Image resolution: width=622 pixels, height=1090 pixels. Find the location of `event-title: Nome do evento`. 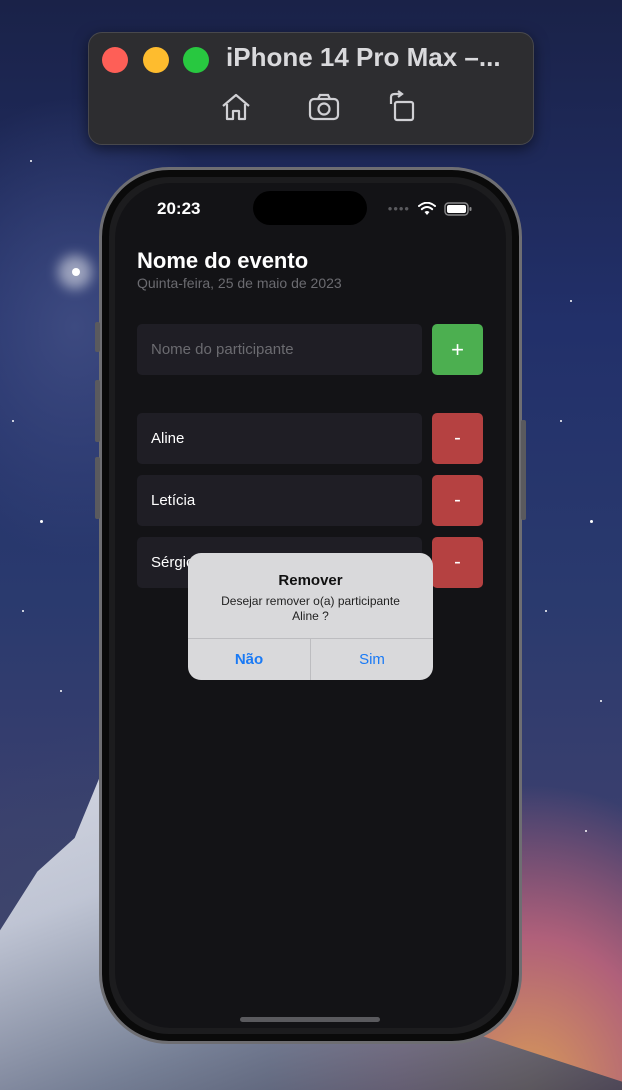

event-title: Nome do evento is located at coordinates (223, 260).